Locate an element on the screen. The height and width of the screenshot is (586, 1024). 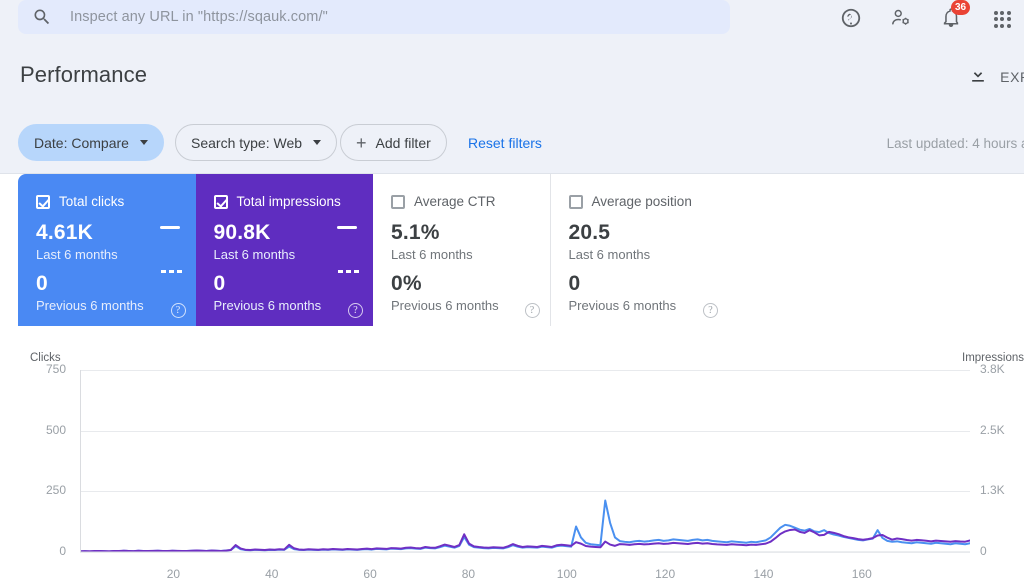
add-filter-button: + Add filter is located at coordinates (393, 142).